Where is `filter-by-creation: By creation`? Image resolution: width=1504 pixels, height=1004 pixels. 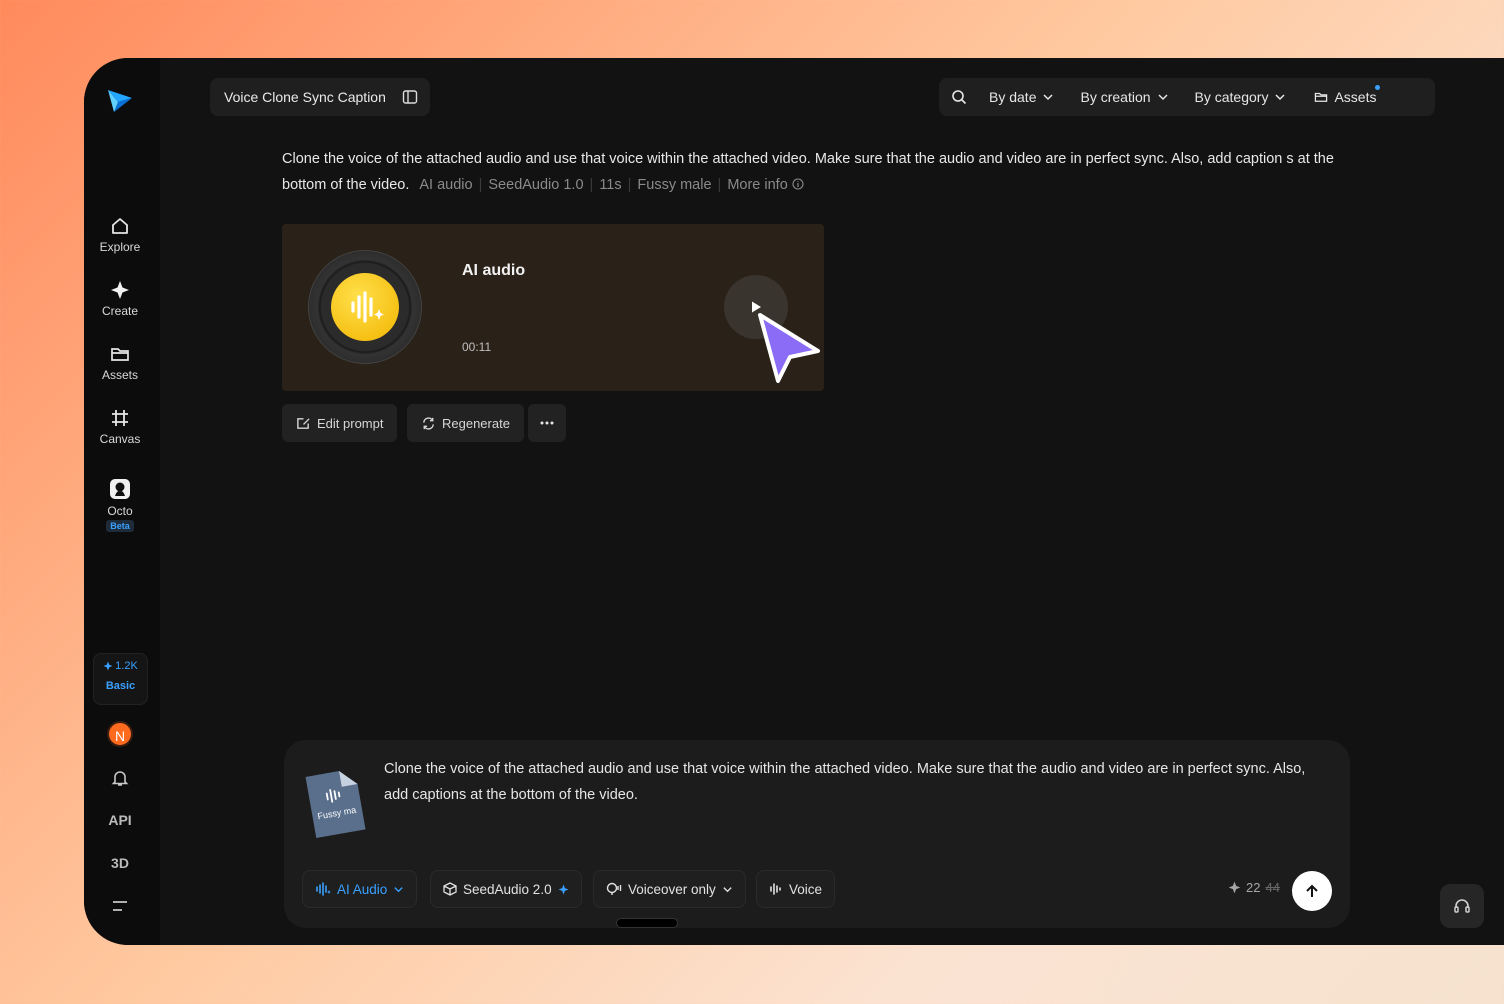
filter-by-creation: By creation is located at coordinates (1124, 97).